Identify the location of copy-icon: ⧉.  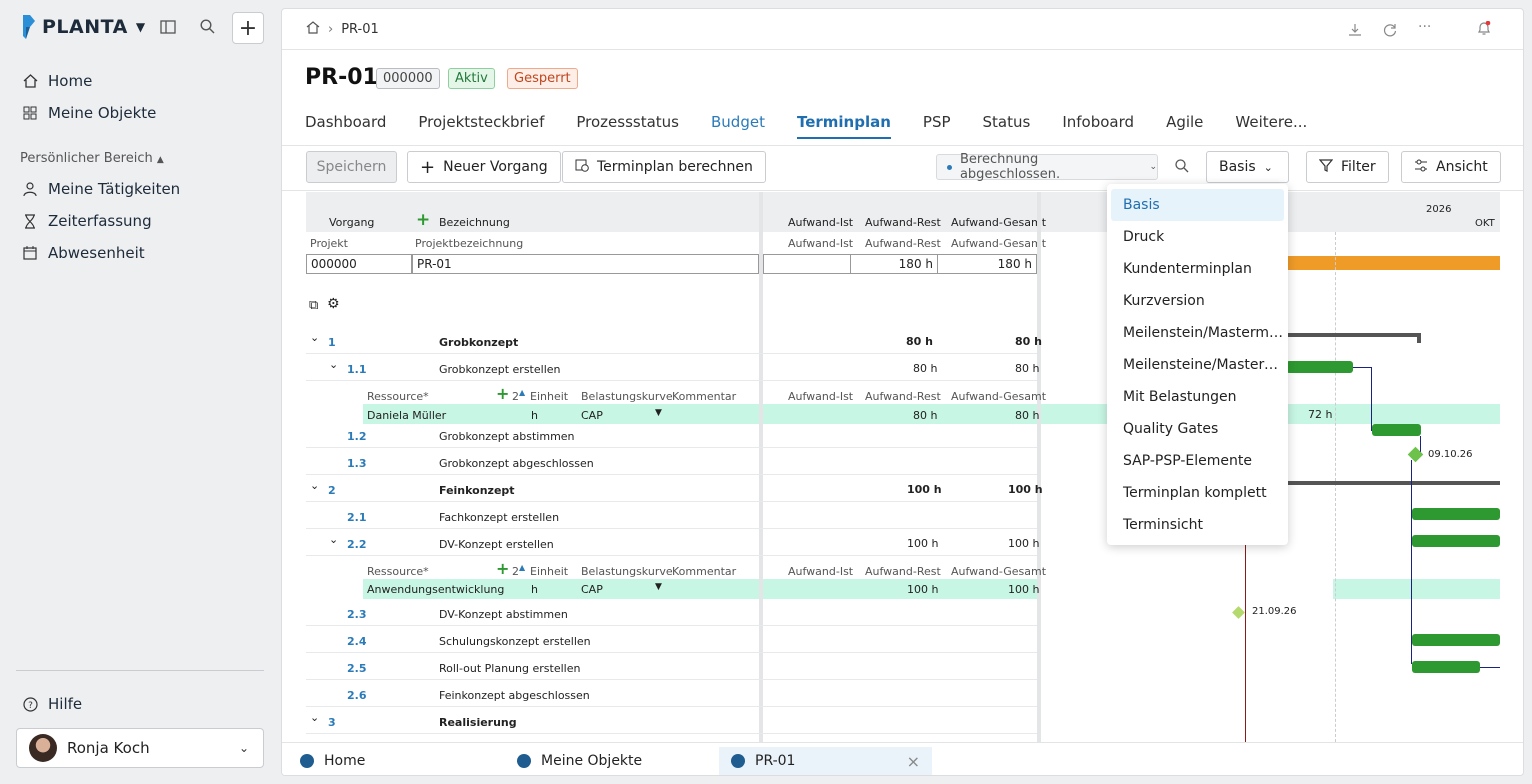
(313, 305).